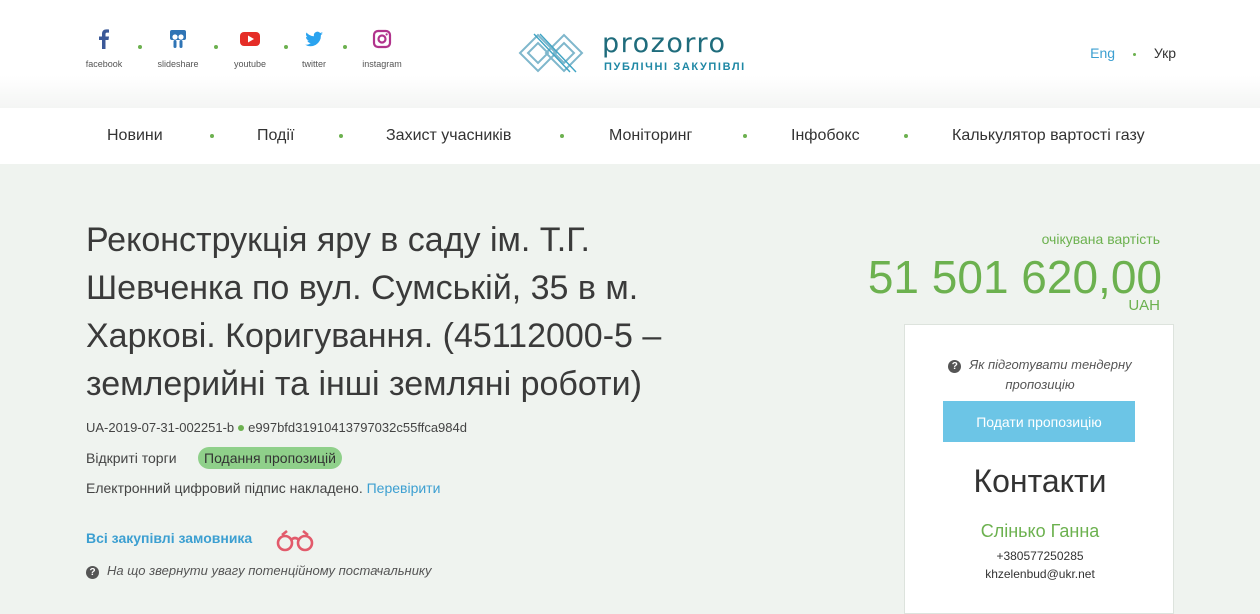 Image resolution: width=1260 pixels, height=614 pixels. Describe the element at coordinates (169, 538) in the screenshot. I see `all-customer-purchases-link: Всі закупівлі замовника` at that location.